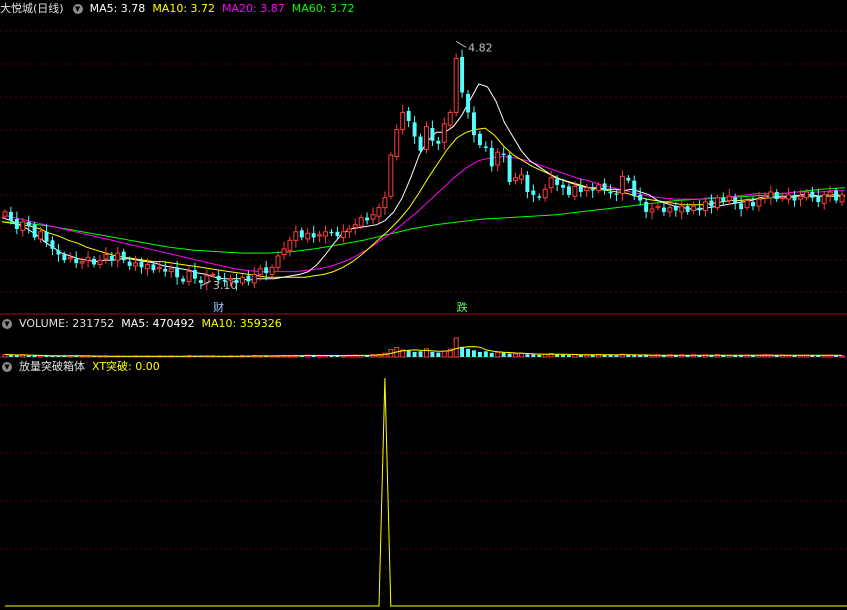 This screenshot has width=847, height=610. I want to click on volume-header: ▼ VOLUME: 231752 MA5: 470492 MA10: 359326, so click(144, 324).